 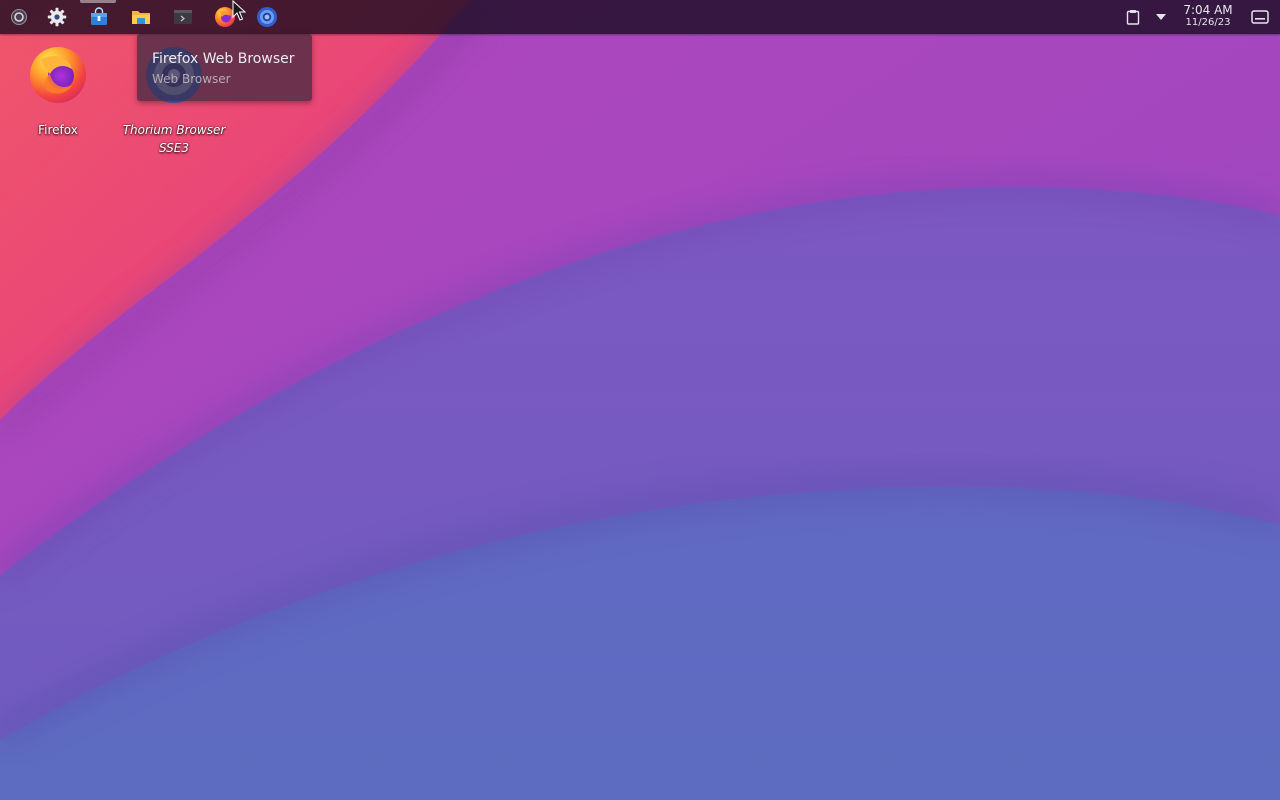 I want to click on show-desktop-button, so click(x=1260, y=17).